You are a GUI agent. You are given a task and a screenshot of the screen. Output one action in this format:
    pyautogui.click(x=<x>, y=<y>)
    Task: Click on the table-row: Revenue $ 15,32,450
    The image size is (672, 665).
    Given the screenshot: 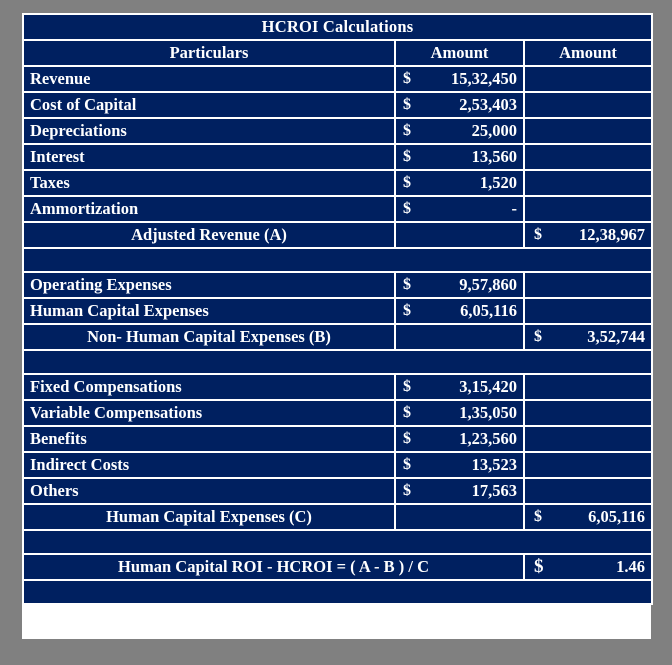 What is the action you would take?
    pyautogui.click(x=338, y=79)
    